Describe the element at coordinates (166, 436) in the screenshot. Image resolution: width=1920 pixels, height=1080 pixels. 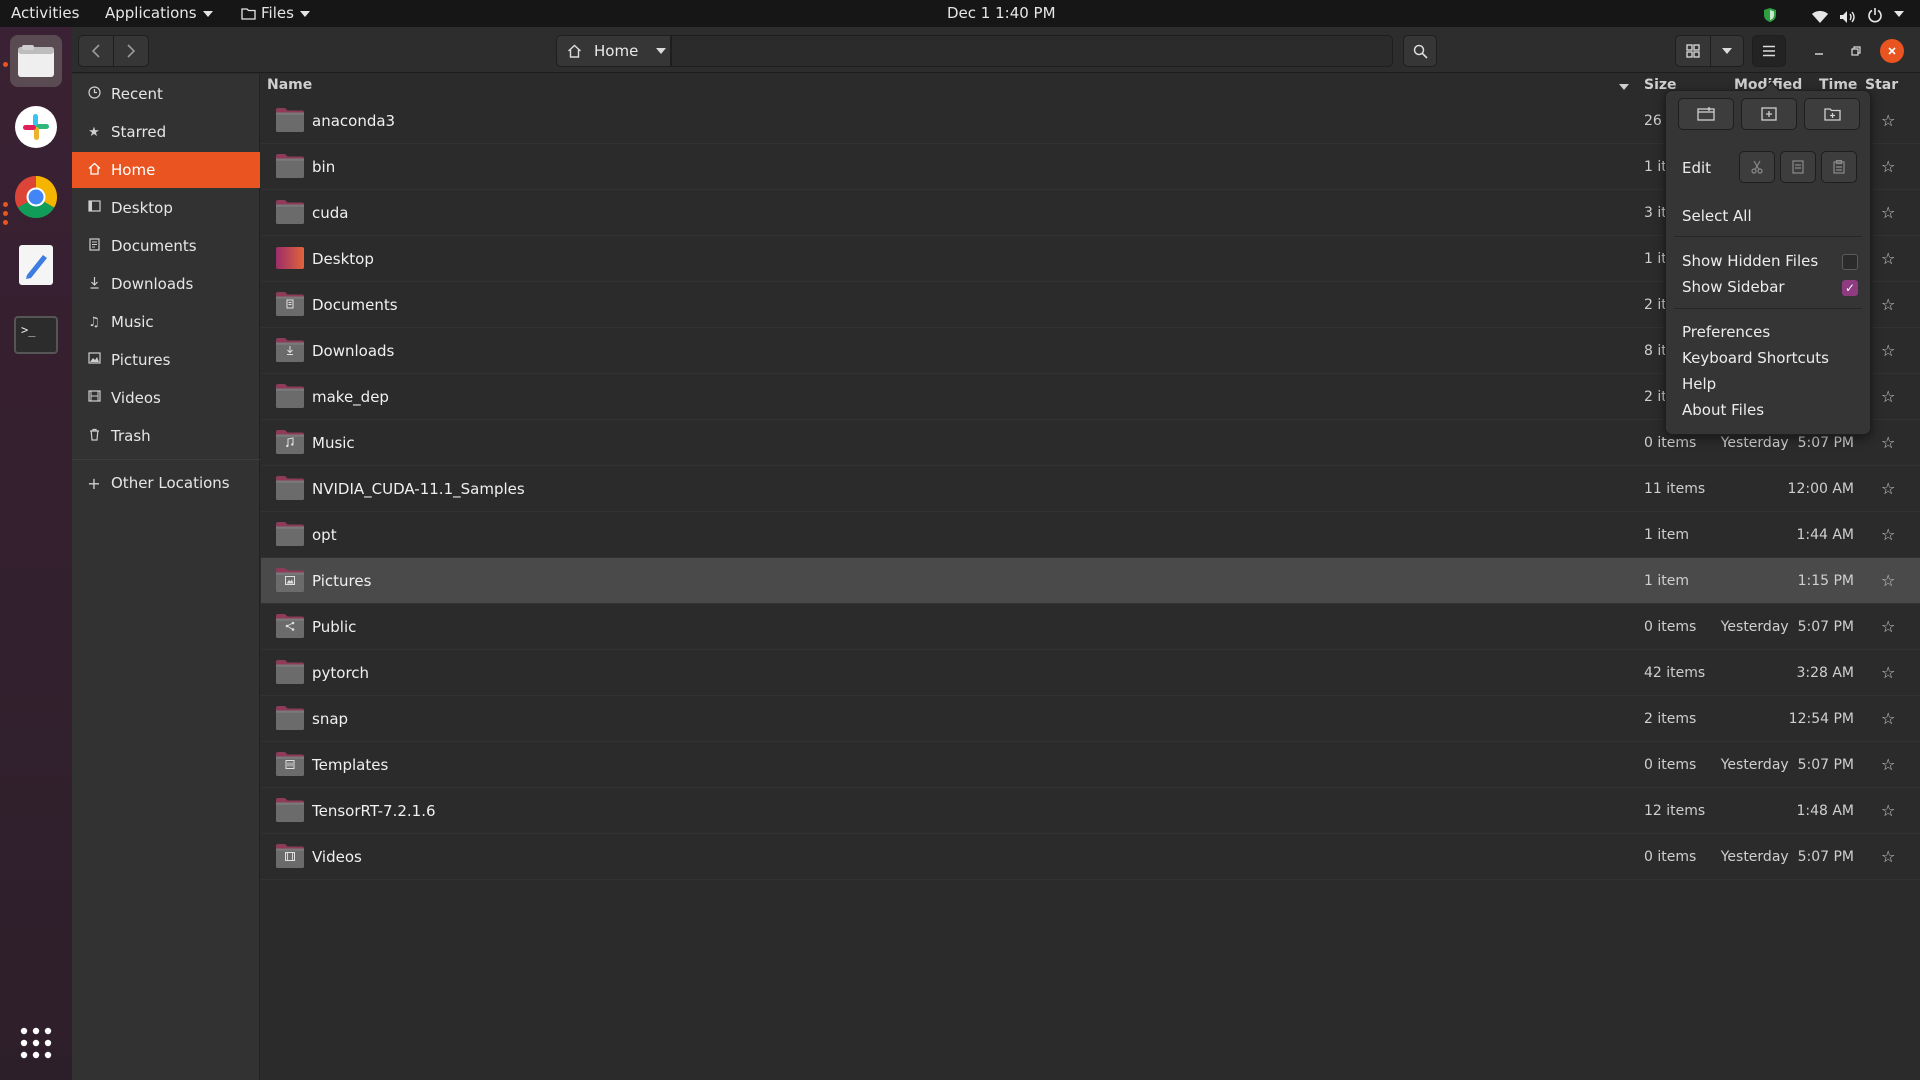
I see `sidebar-item-trash: Trash` at that location.